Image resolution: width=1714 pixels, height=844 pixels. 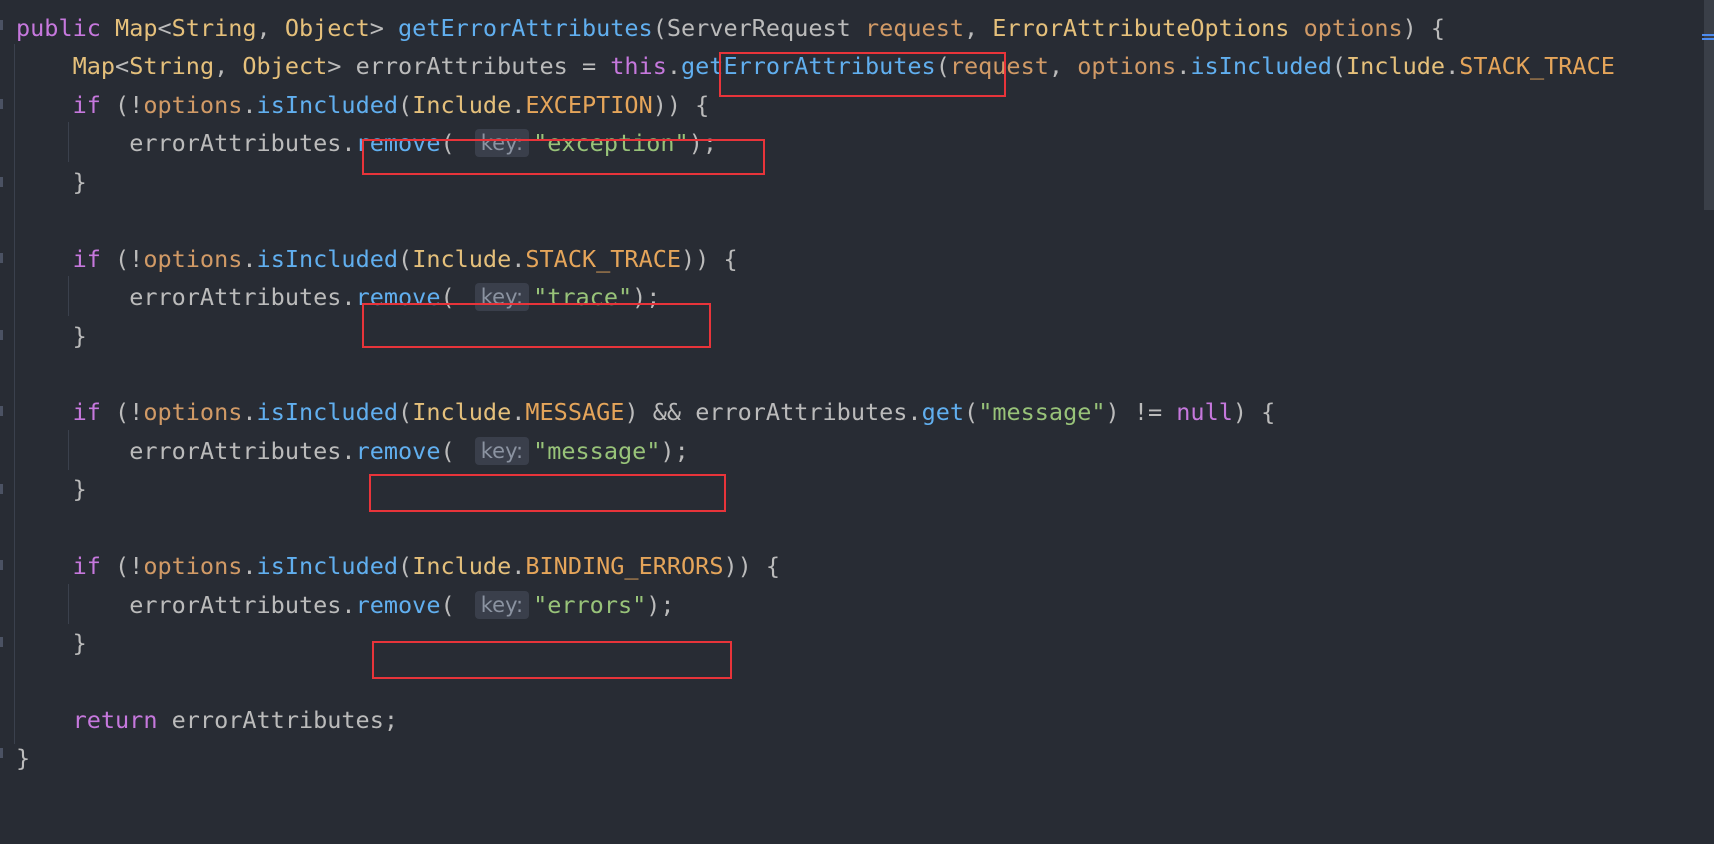 I want to click on type-server-request: ServerRequest, so click(x=758, y=28).